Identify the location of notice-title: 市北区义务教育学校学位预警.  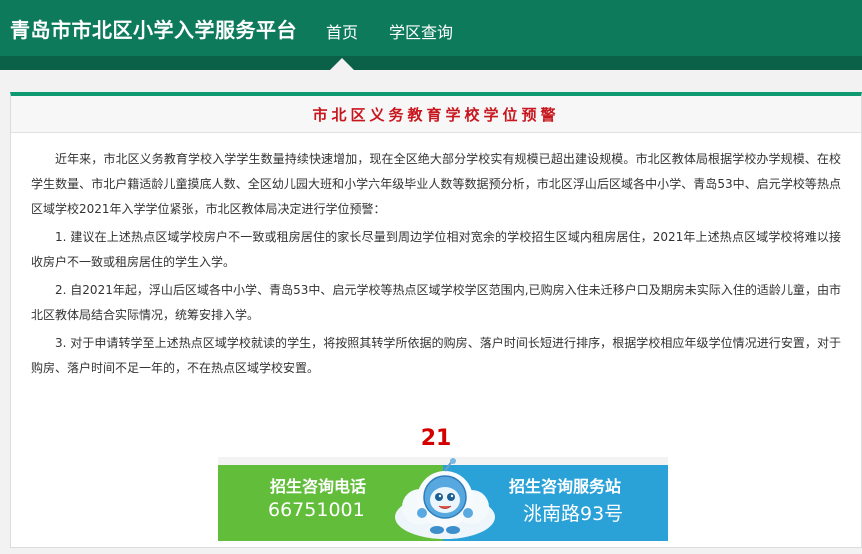
(436, 115).